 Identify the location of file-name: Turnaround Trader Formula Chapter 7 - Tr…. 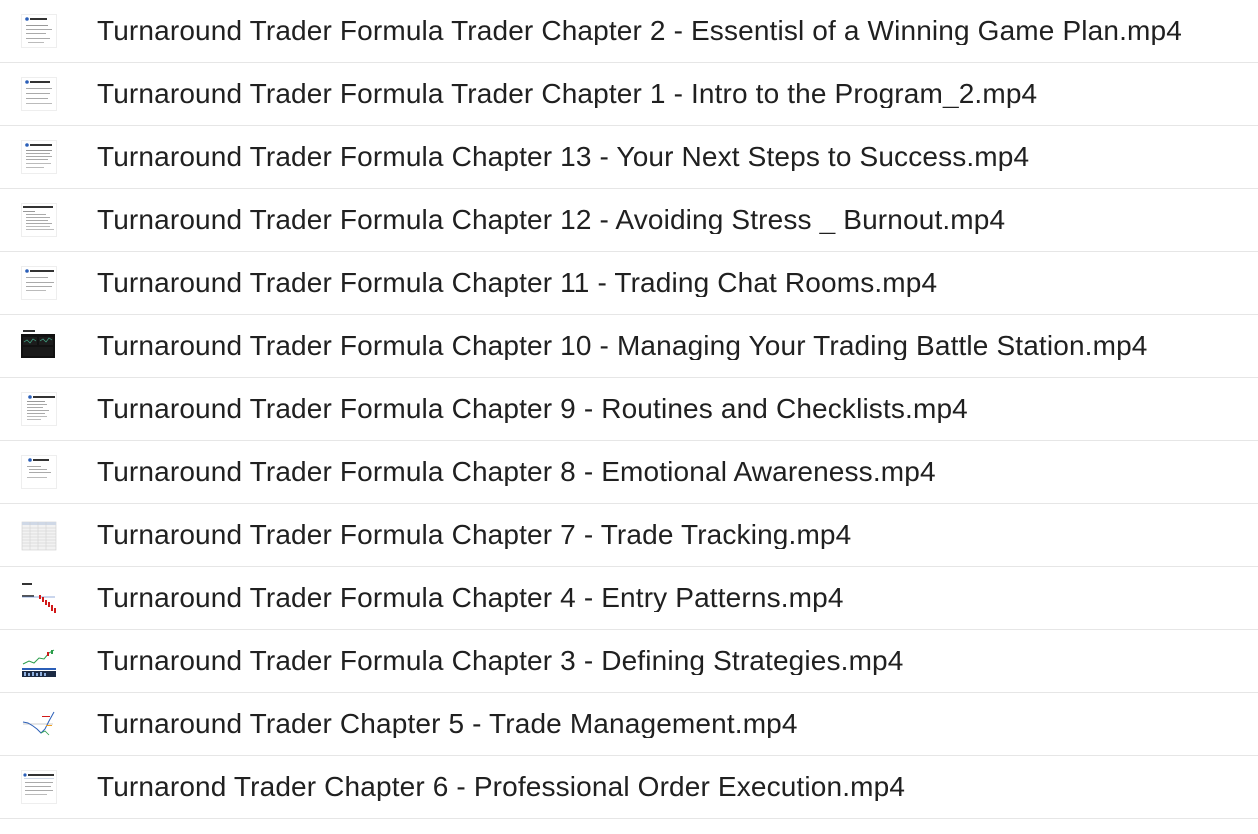
(474, 535).